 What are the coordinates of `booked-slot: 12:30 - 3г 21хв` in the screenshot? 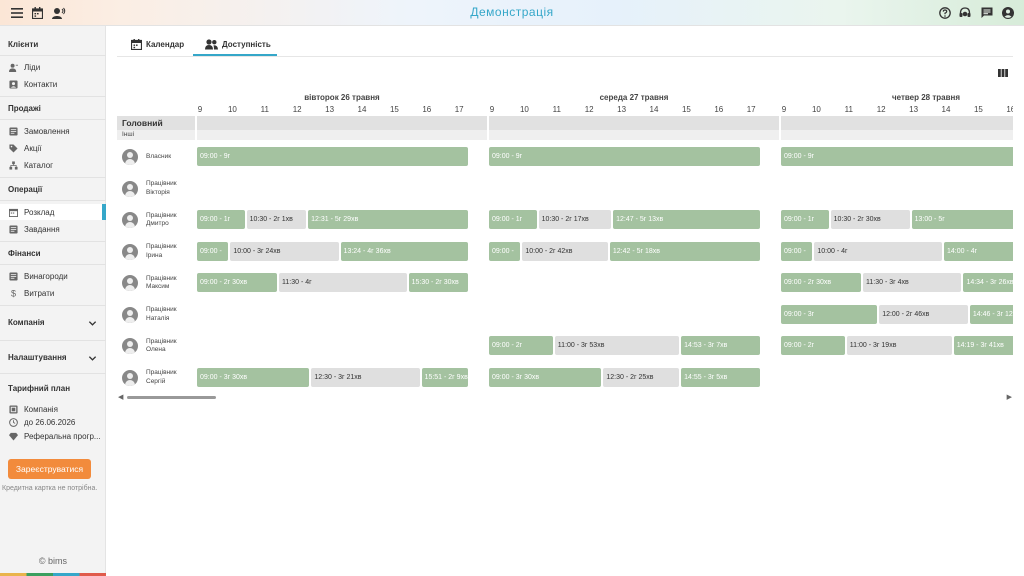 It's located at (365, 377).